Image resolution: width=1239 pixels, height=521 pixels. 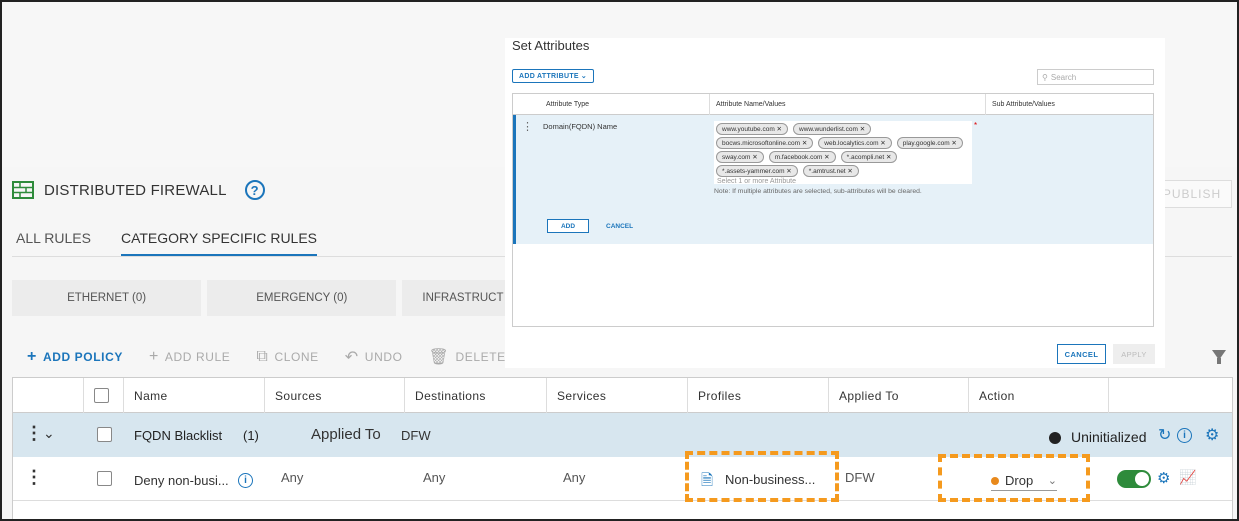 I want to click on page-title: DISTRIBUTED FIREWALL, so click(x=135, y=190).